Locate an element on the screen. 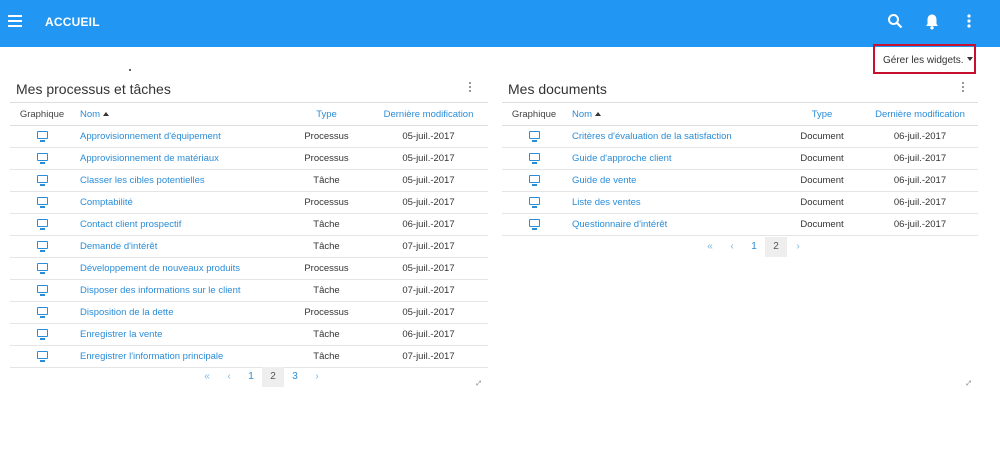 The height and width of the screenshot is (473, 1000). page-button-3: 3 is located at coordinates (295, 377).